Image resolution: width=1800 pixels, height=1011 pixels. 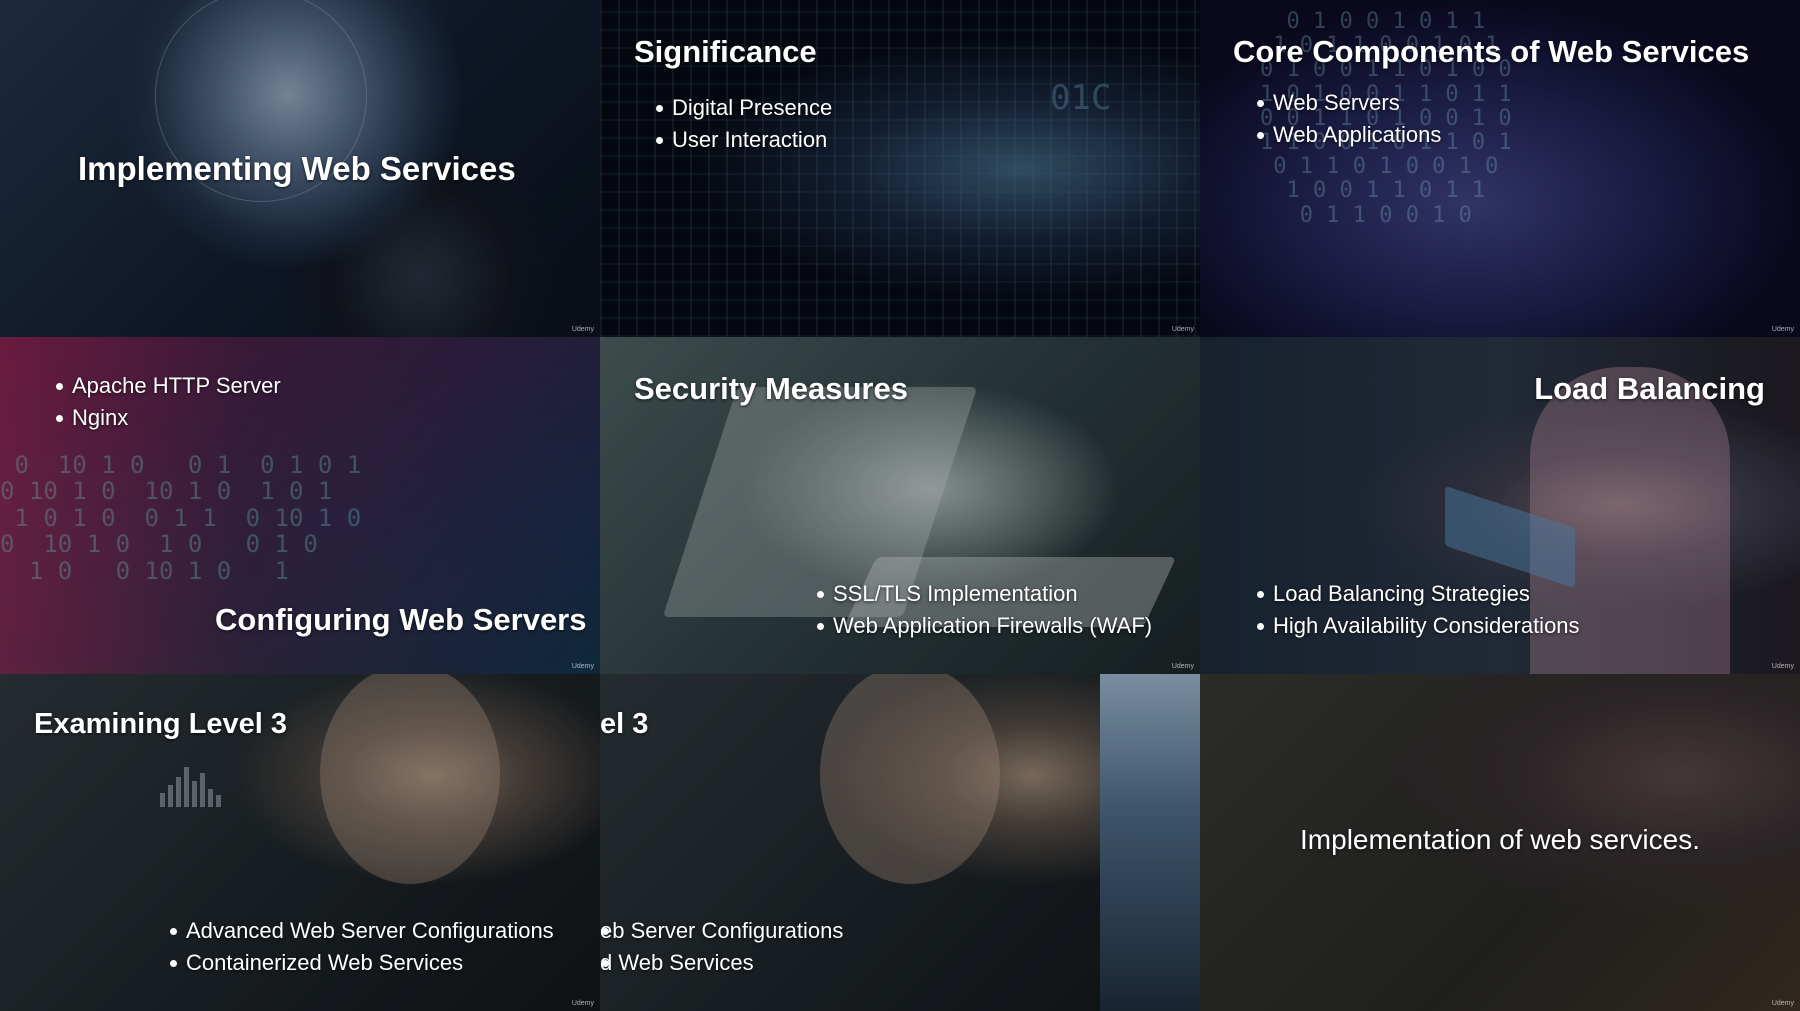 I want to click on slide-title: Examining Level 3, so click(x=161, y=724).